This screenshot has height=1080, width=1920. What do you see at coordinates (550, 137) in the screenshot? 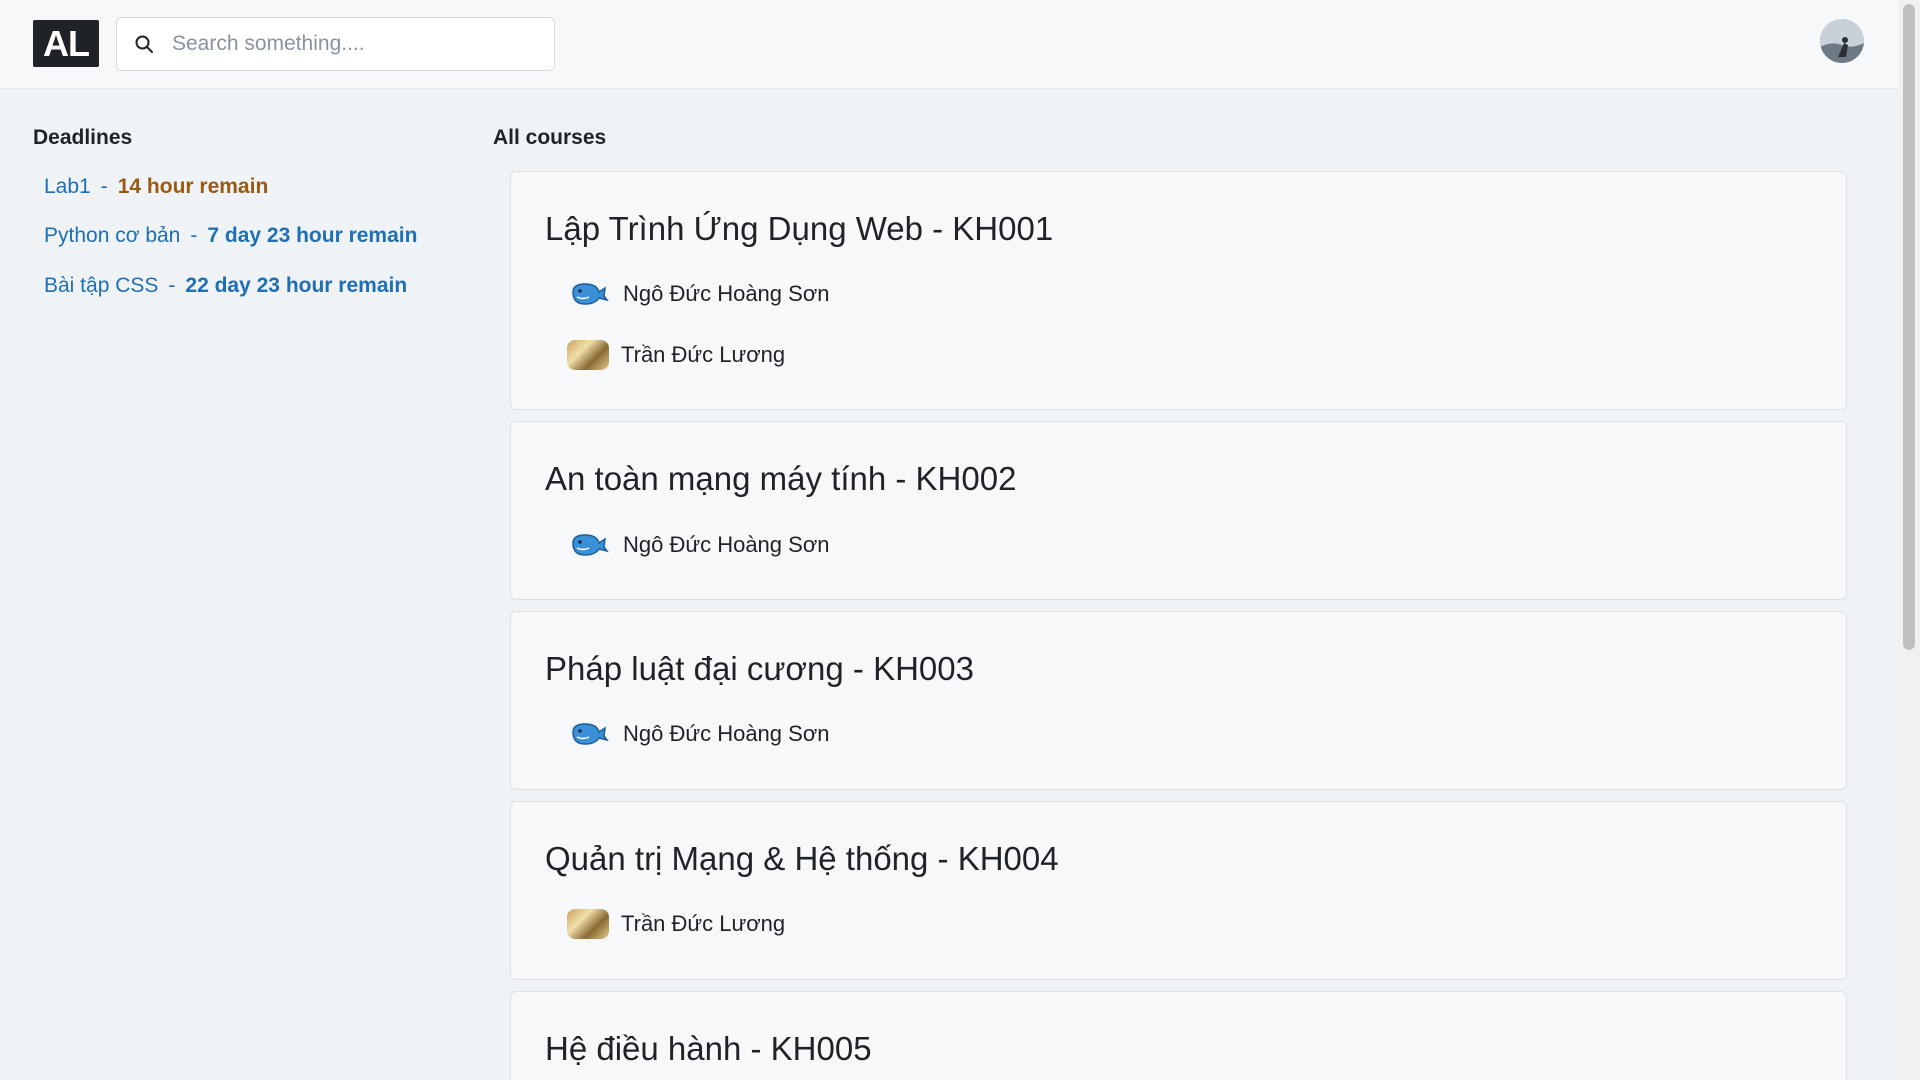
I see `all-courses-heading: All courses` at bounding box center [550, 137].